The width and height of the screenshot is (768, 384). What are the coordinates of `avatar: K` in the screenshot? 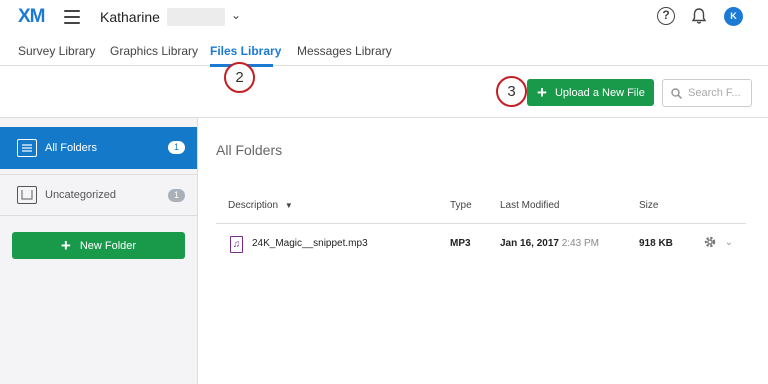 It's located at (733, 16).